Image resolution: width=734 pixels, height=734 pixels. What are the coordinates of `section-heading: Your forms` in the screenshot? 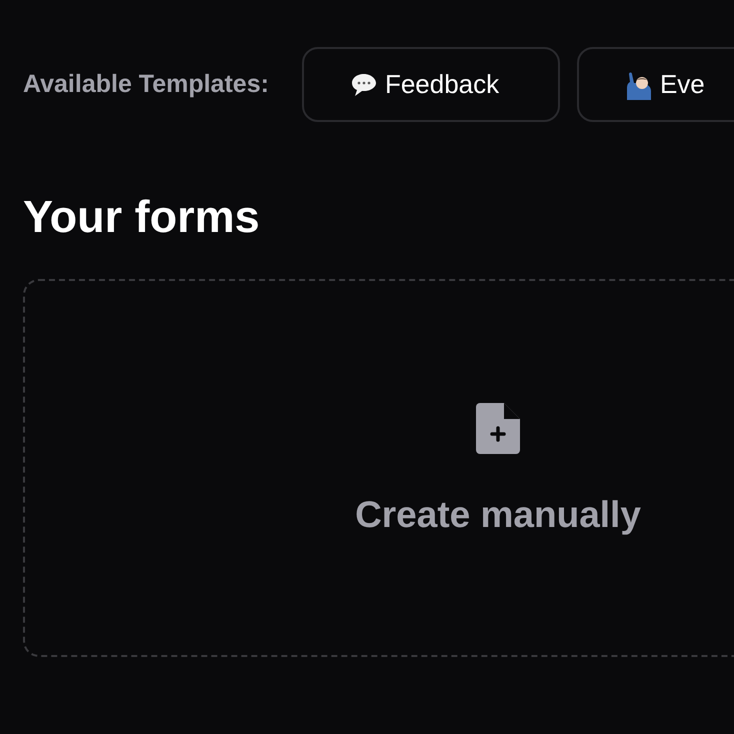 It's located at (142, 216).